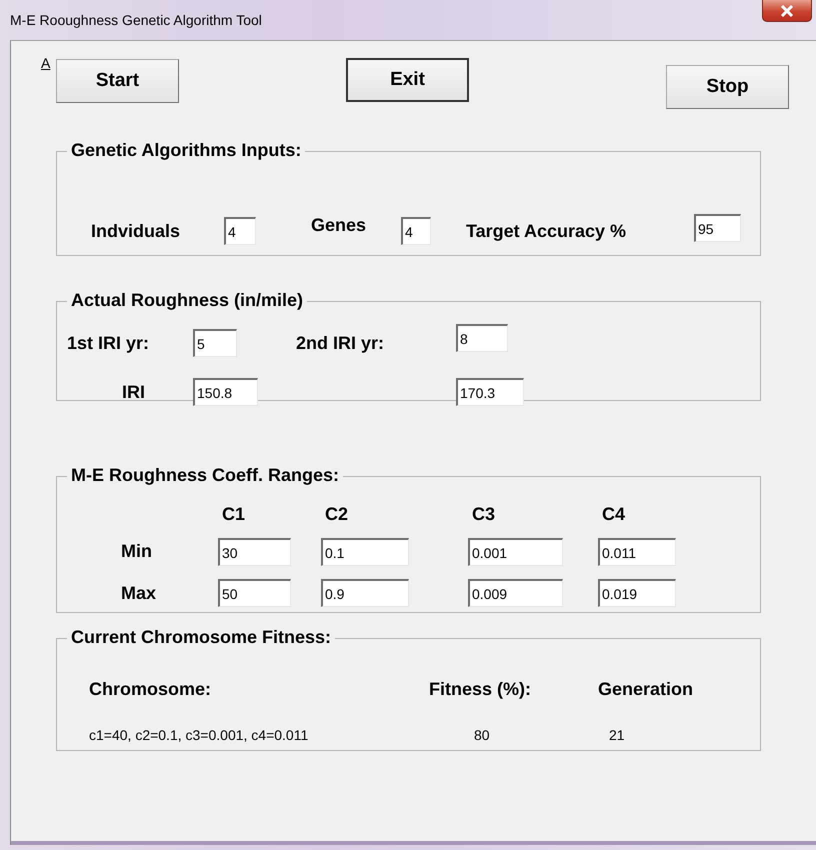  What do you see at coordinates (407, 80) in the screenshot?
I see `exit-button: Exit` at bounding box center [407, 80].